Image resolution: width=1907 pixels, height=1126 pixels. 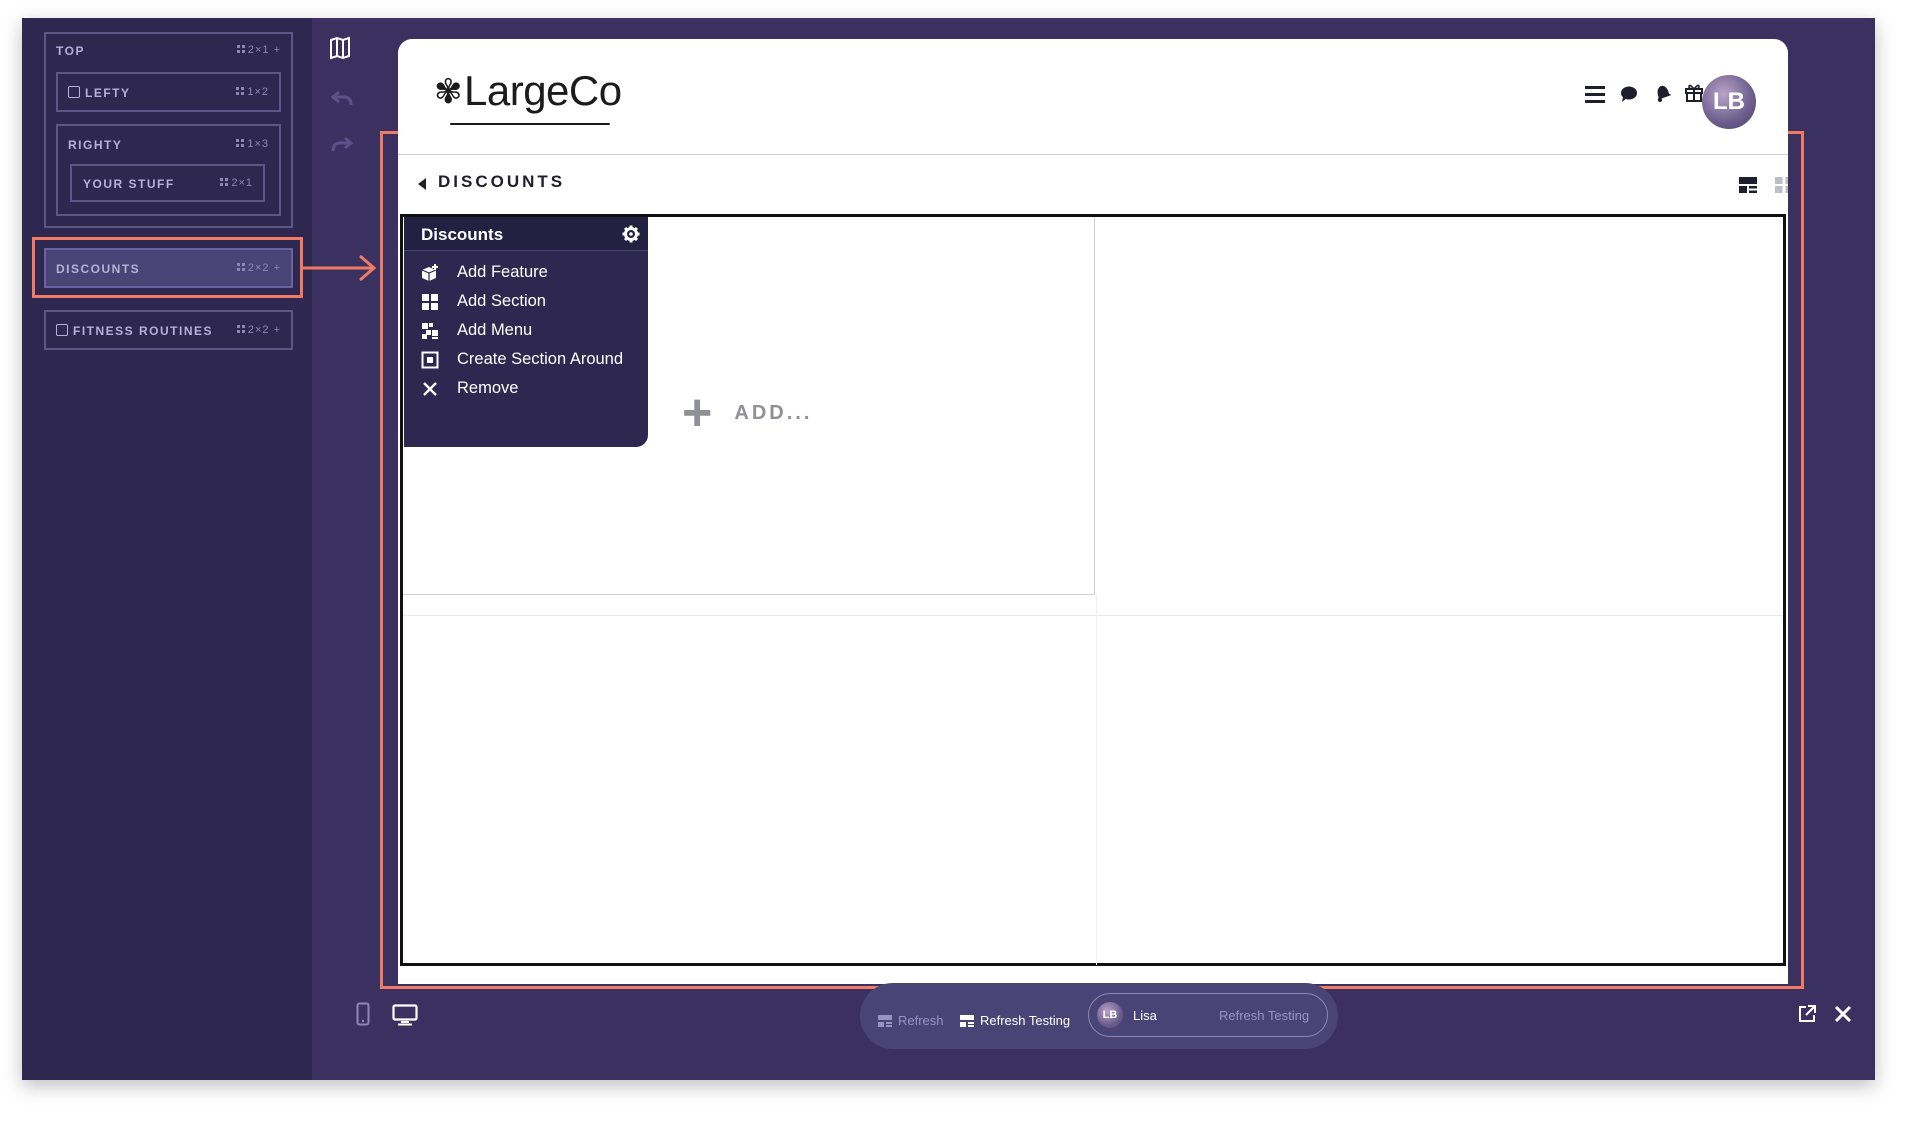 I want to click on grid-layout-icon, so click(x=1781, y=185).